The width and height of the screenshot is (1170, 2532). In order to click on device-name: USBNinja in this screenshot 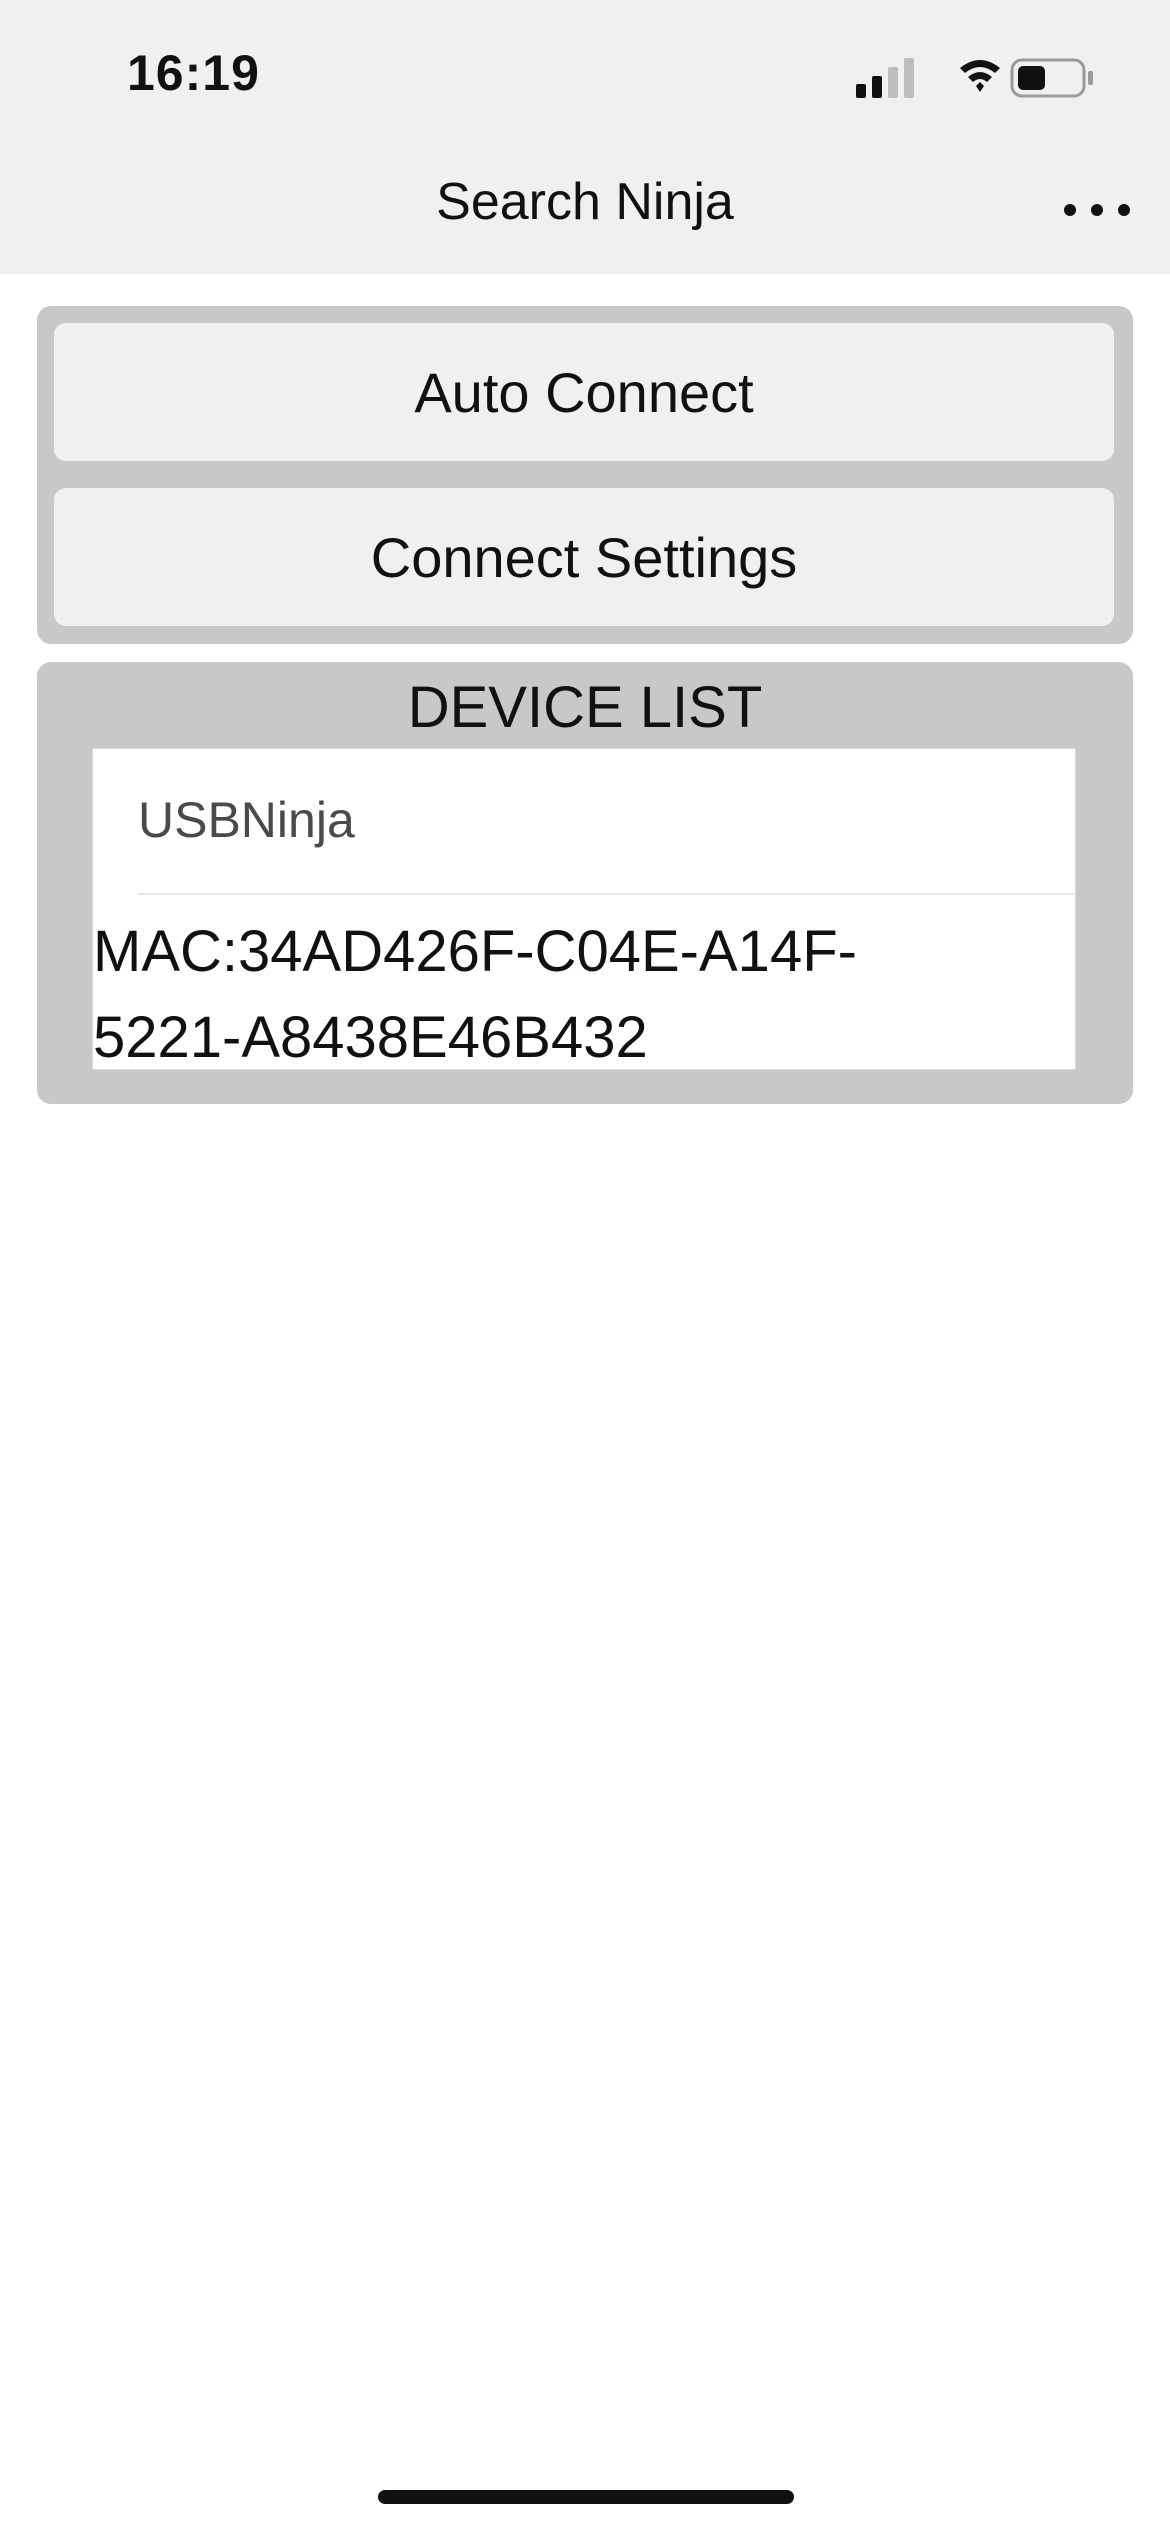, I will do `click(246, 820)`.